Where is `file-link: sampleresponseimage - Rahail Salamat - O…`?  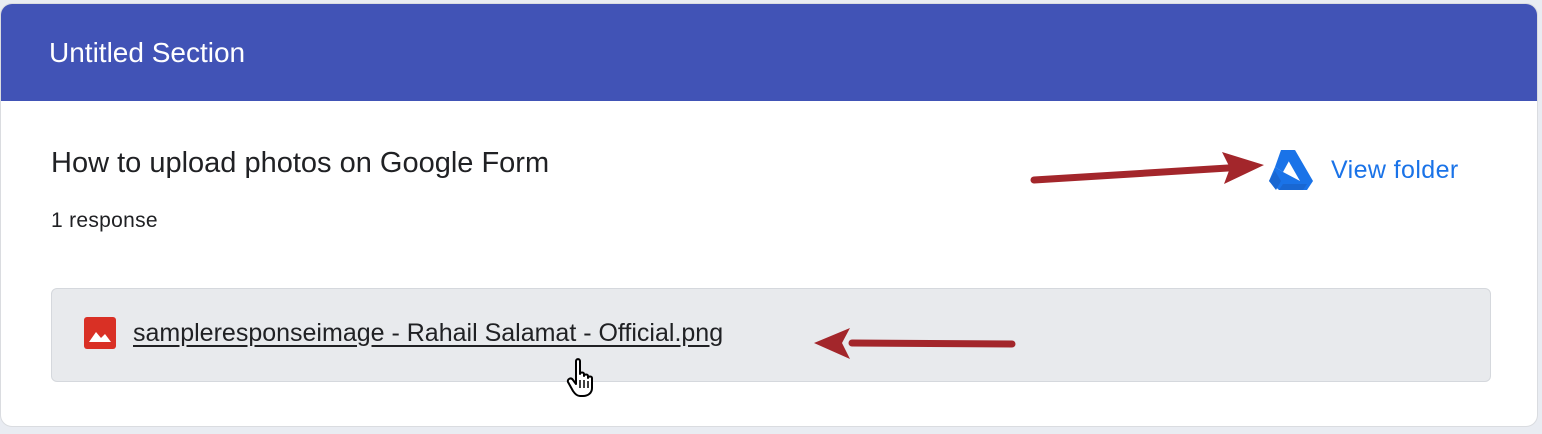 file-link: sampleresponseimage - Rahail Salamat - O… is located at coordinates (403, 333).